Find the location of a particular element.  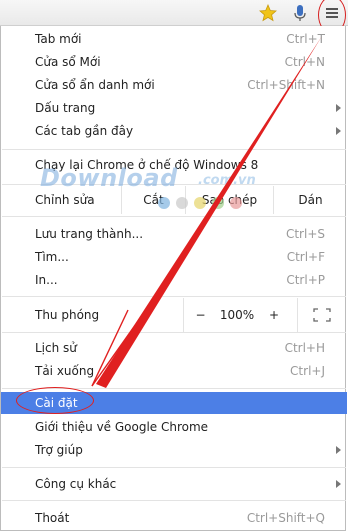

menu-item-history: Lịch sử Ctrl+H is located at coordinates (174, 348).